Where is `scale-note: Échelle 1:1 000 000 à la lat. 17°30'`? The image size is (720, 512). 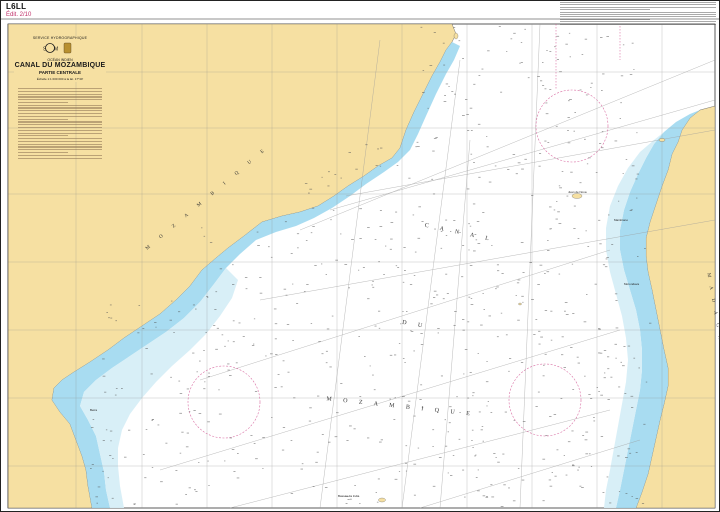 scale-note: Échelle 1:1 000 000 à la lat. 17°30' is located at coordinates (60, 79).